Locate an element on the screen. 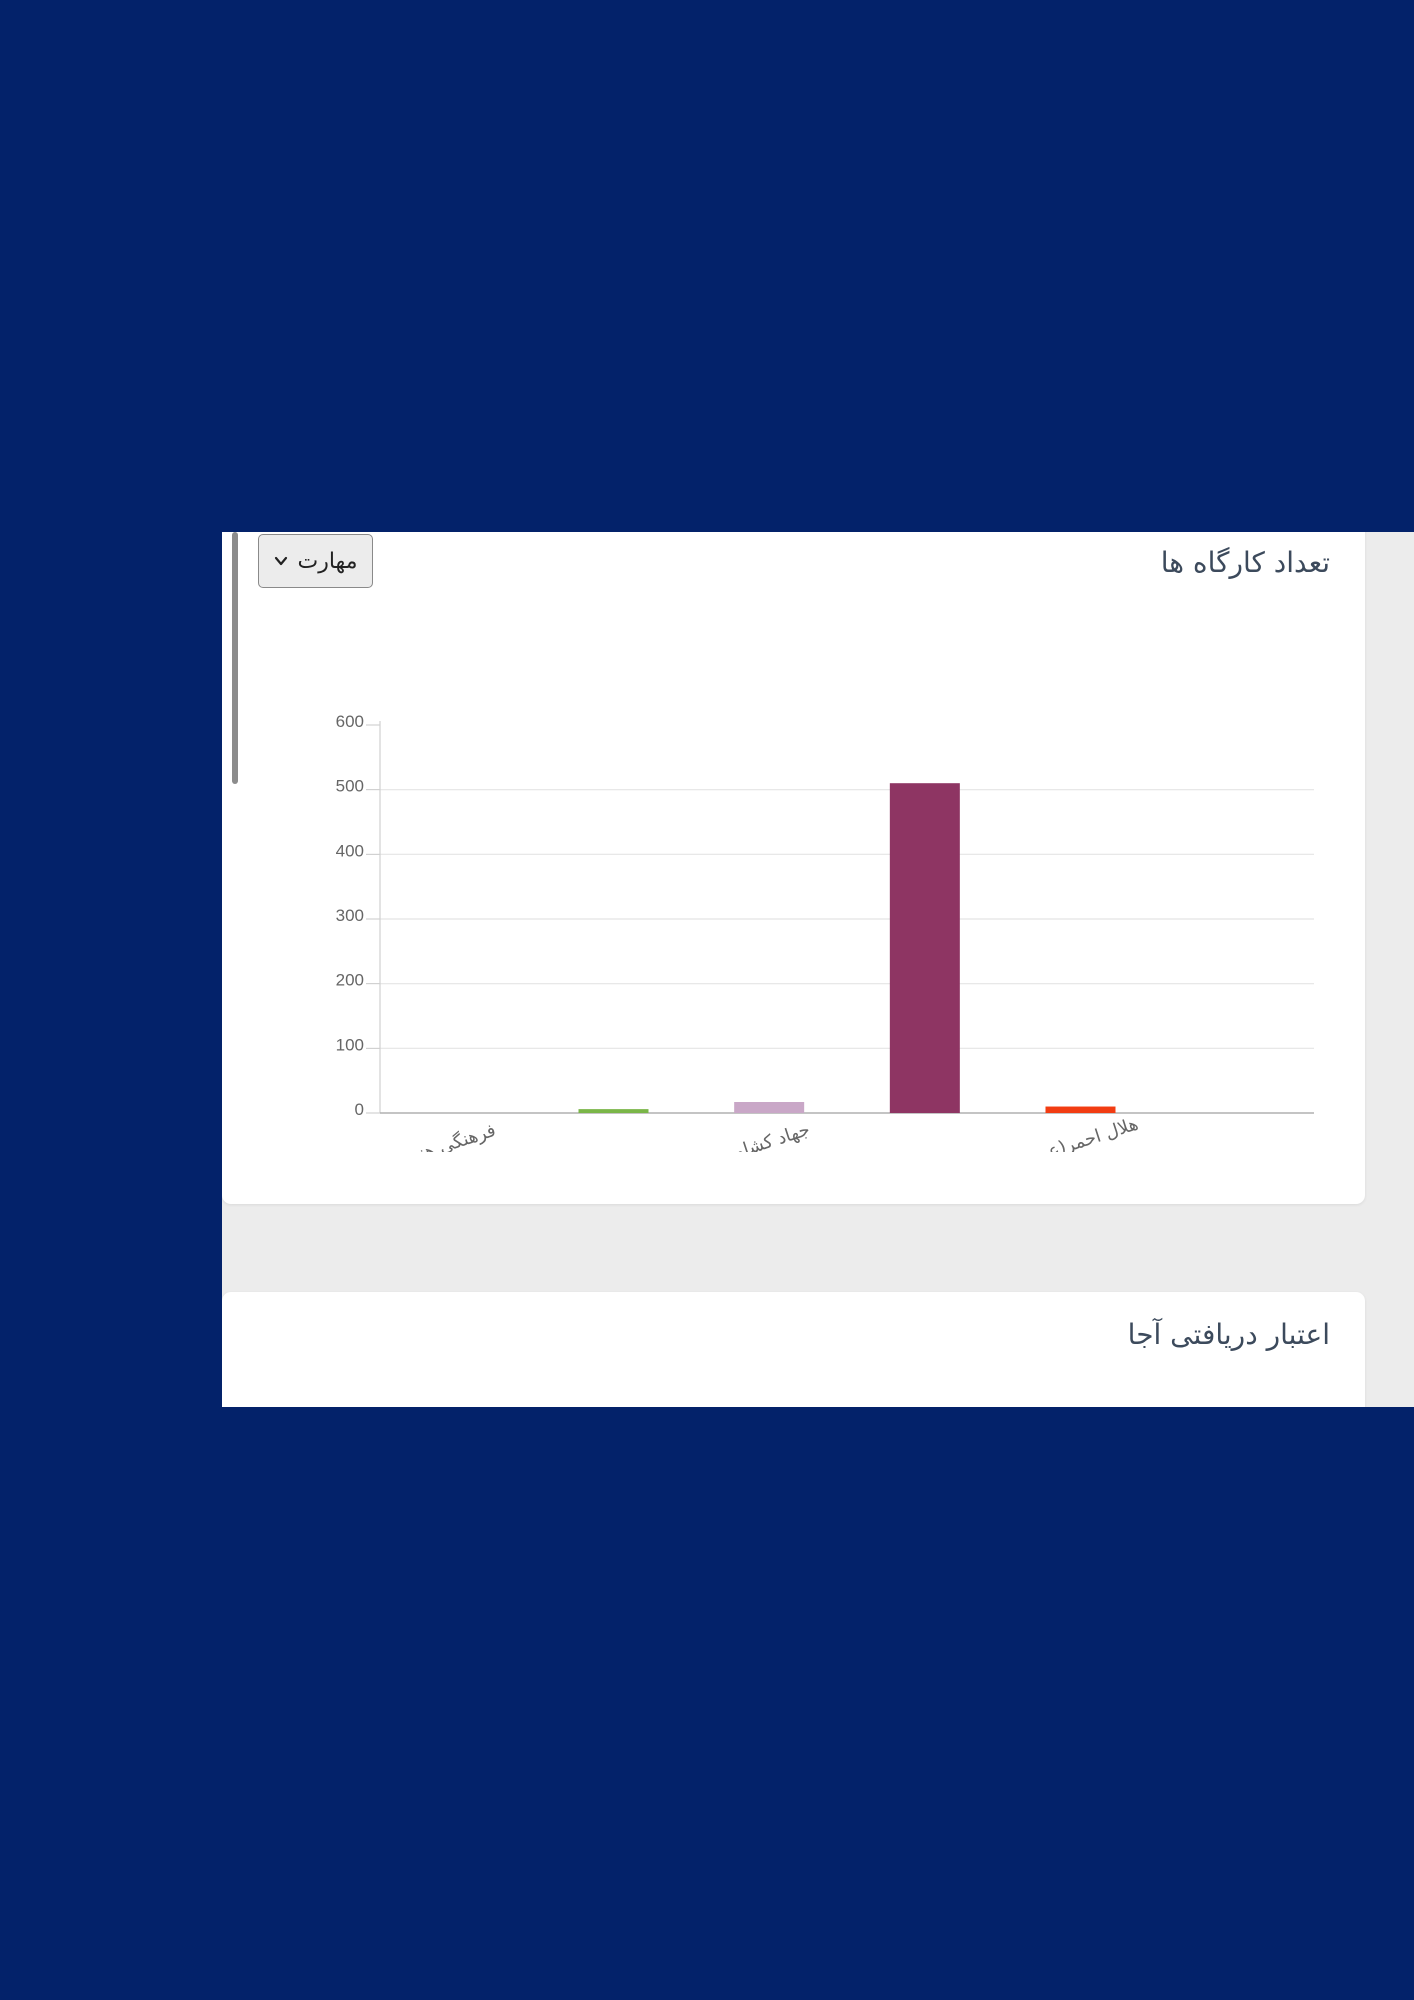 The height and width of the screenshot is (2000, 1414). x-tick-label: جهاد کشاورزی is located at coordinates (757, 1135).